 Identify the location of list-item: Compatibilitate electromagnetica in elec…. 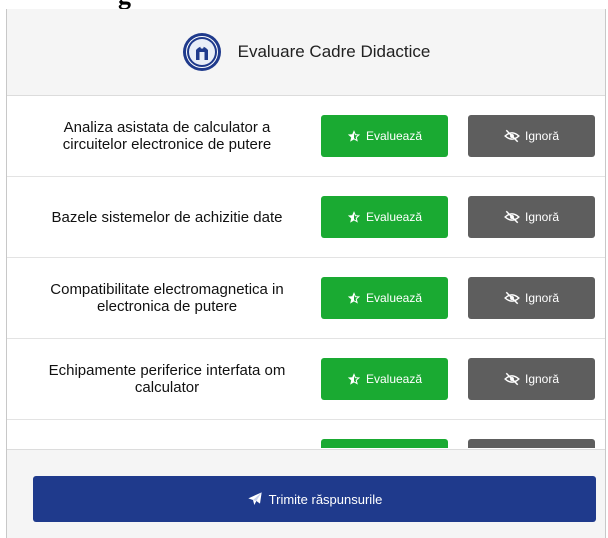
(306, 298).